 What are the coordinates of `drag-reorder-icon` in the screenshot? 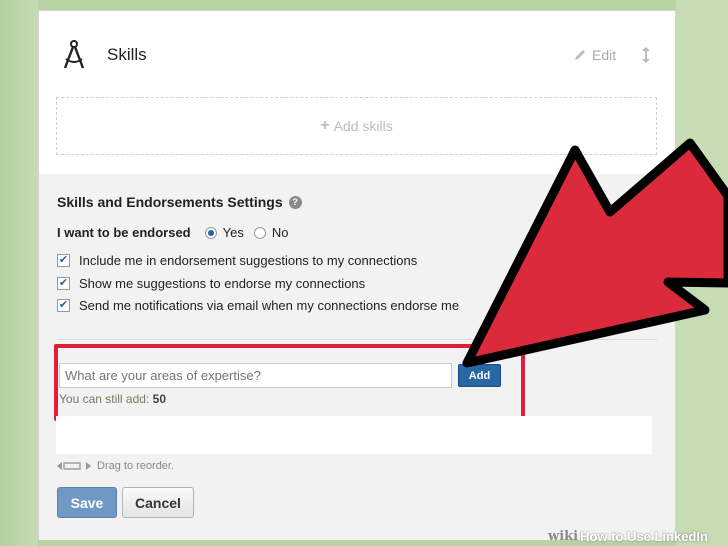 It's located at (74, 466).